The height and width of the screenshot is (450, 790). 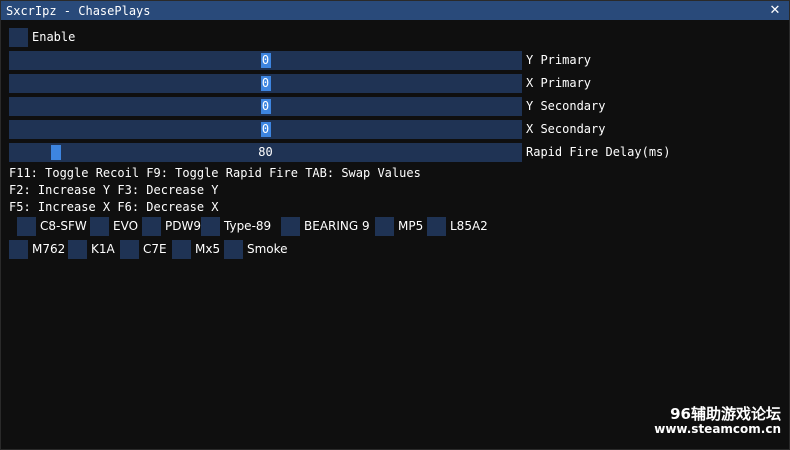 What do you see at coordinates (151, 226) in the screenshot?
I see `weapon-checkbox-pdw9` at bounding box center [151, 226].